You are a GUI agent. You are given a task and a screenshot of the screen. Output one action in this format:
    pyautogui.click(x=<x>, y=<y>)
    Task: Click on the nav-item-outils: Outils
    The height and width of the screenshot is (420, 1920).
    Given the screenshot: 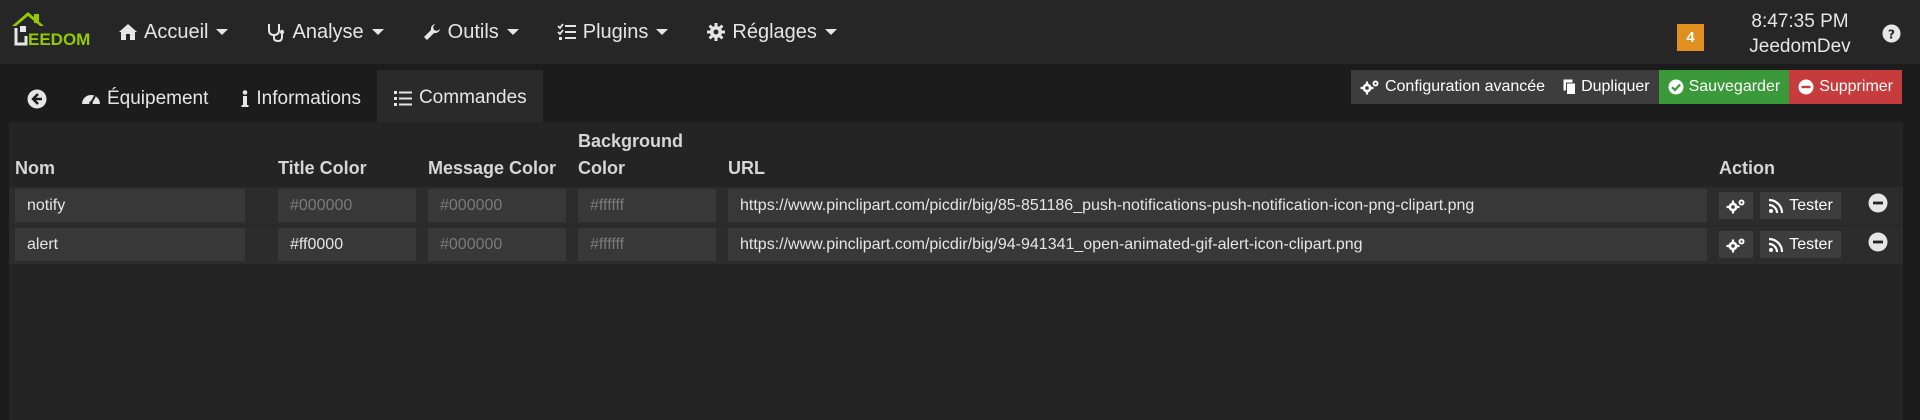 What is the action you would take?
    pyautogui.click(x=470, y=32)
    